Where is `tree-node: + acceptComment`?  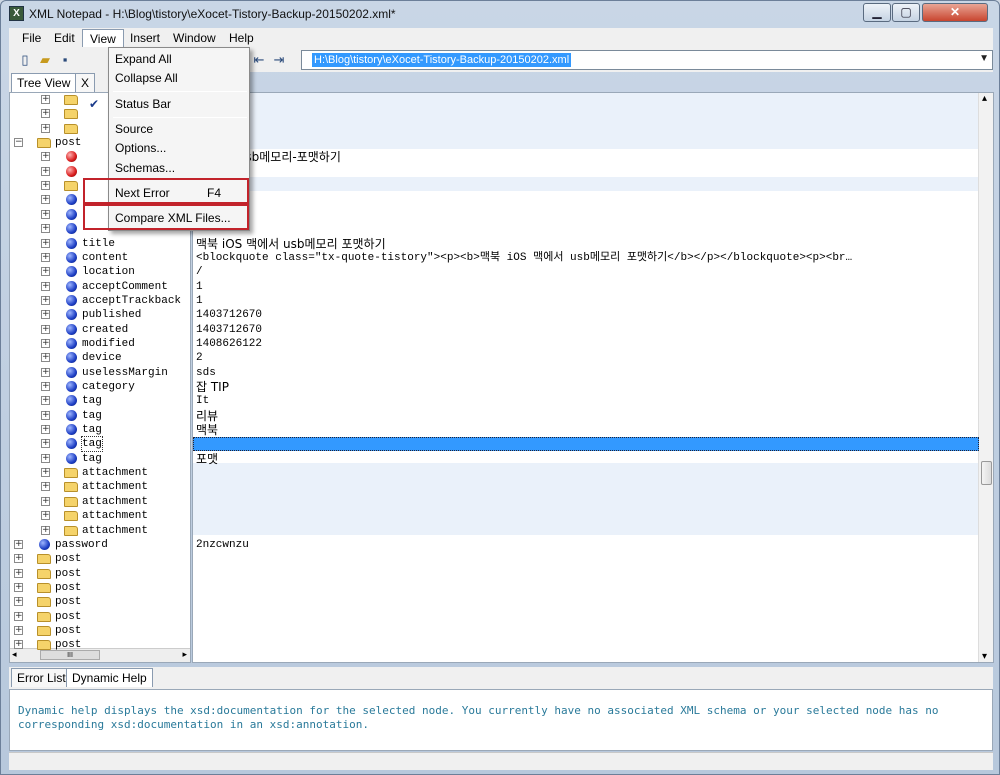 tree-node: + acceptComment is located at coordinates (100, 287).